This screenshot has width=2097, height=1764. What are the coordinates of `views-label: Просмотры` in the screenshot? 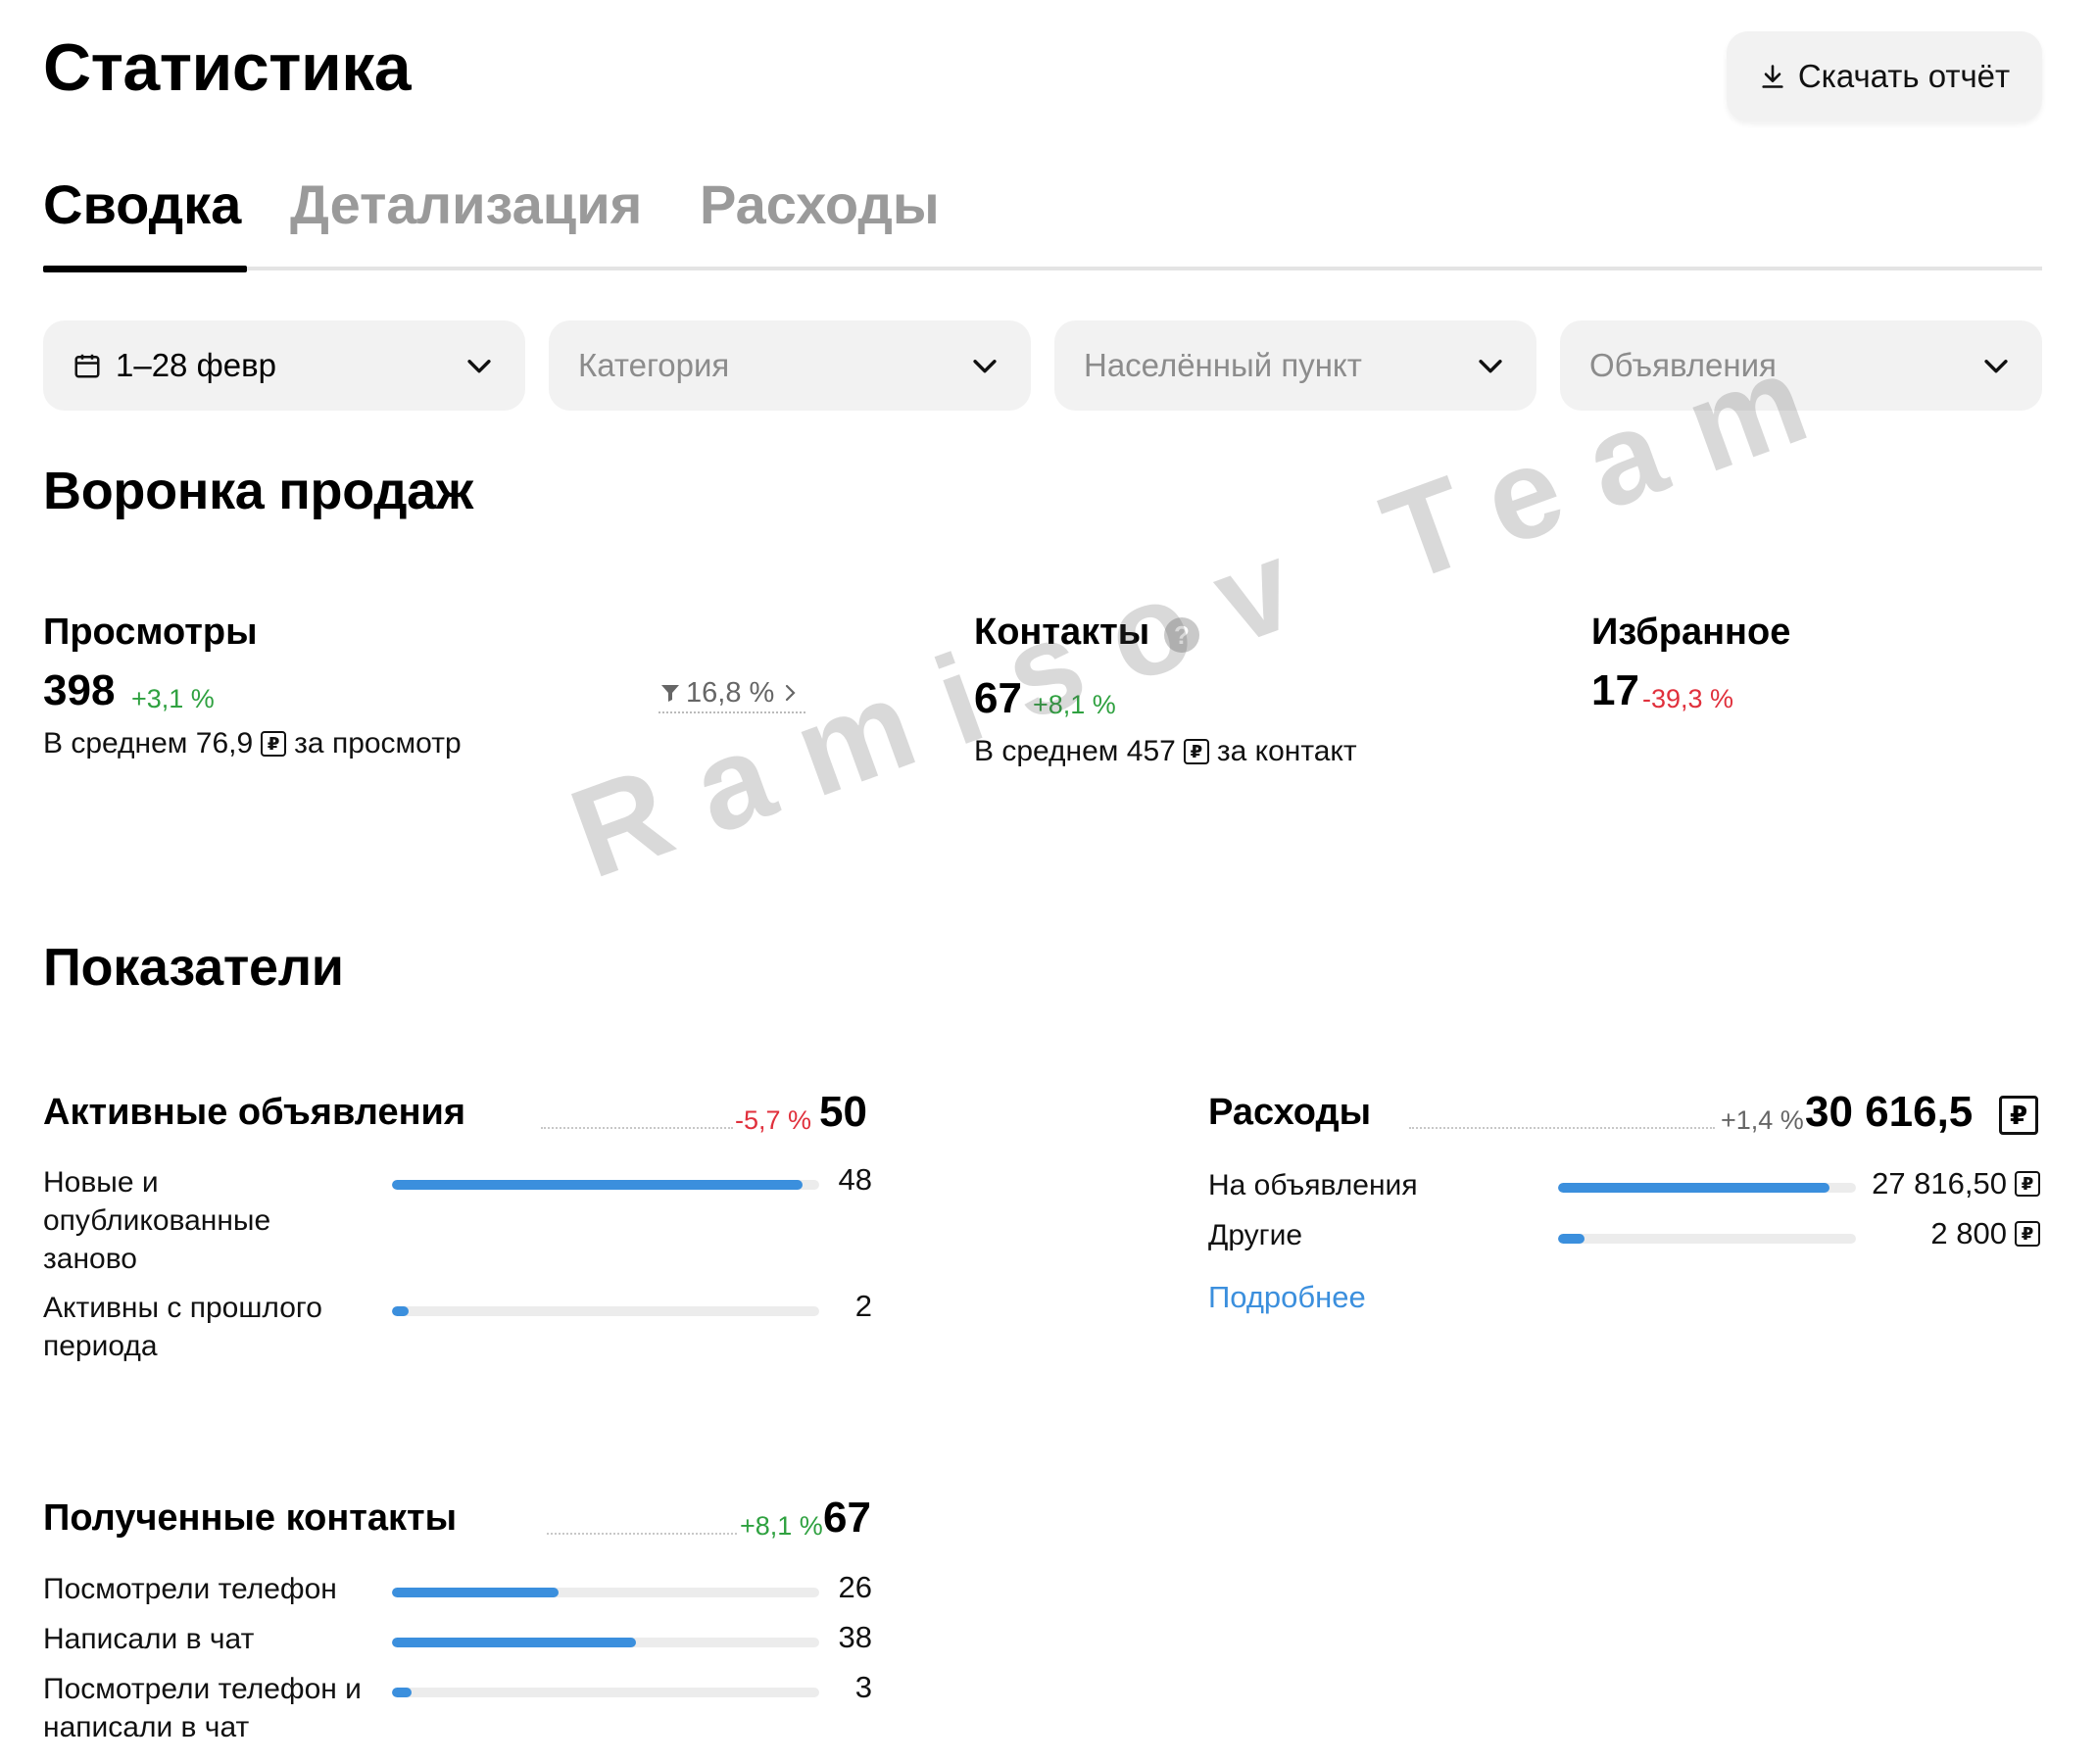 It's located at (150, 632).